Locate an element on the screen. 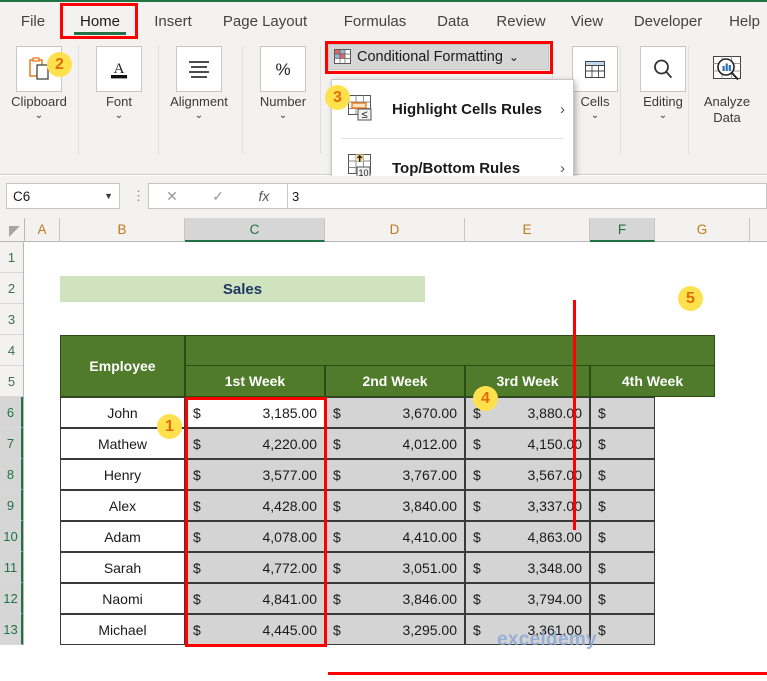 This screenshot has height=681, width=767. formula-input: 3 is located at coordinates (527, 196).